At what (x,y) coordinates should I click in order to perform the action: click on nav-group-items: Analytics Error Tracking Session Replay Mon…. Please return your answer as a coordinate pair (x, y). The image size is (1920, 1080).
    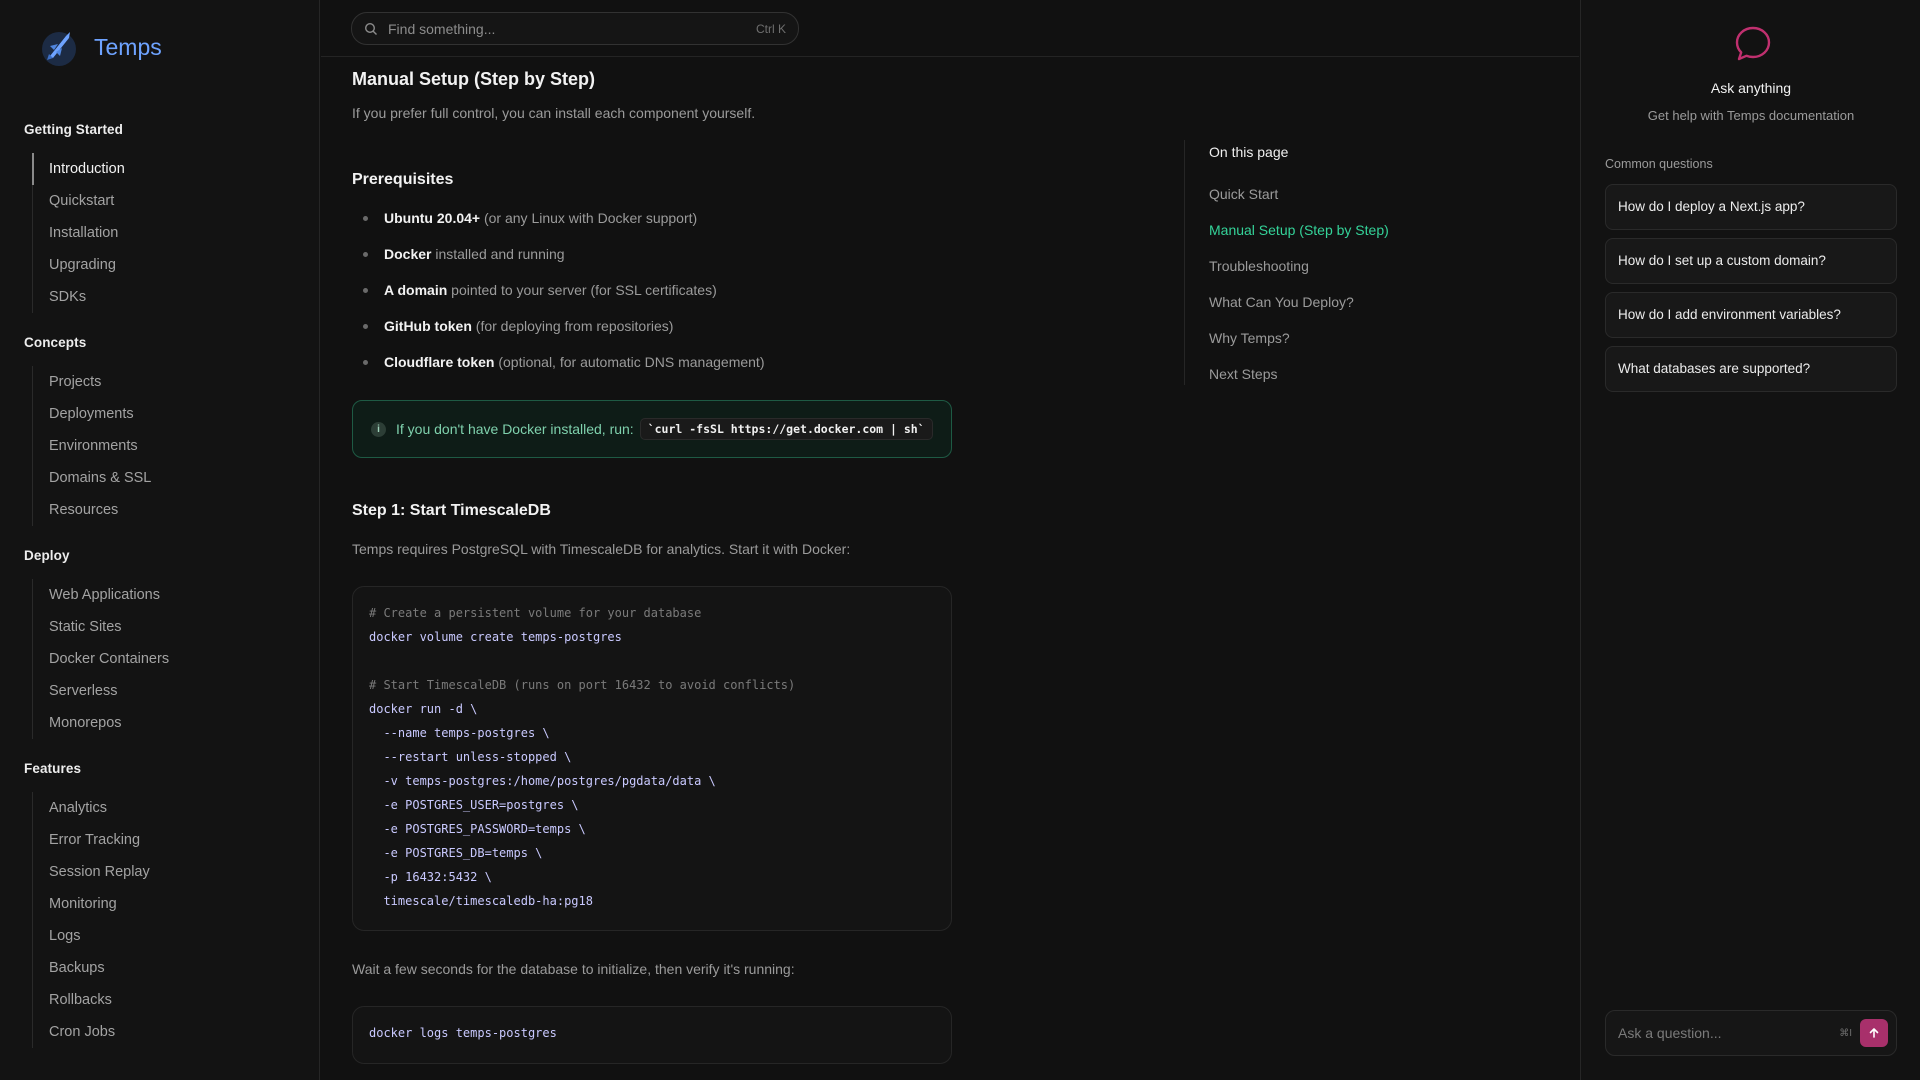
    Looking at the image, I should click on (168, 920).